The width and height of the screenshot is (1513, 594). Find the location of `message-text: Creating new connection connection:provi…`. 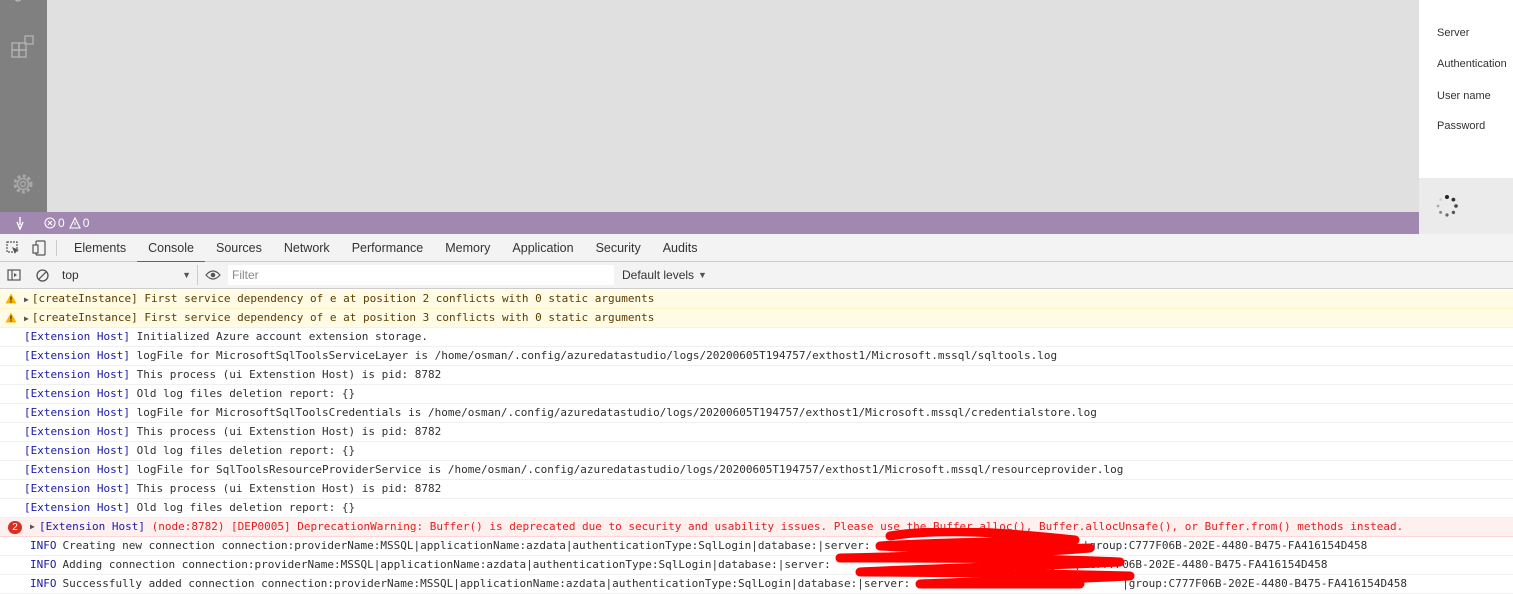

message-text: Creating new connection connection:provi… is located at coordinates (466, 545).